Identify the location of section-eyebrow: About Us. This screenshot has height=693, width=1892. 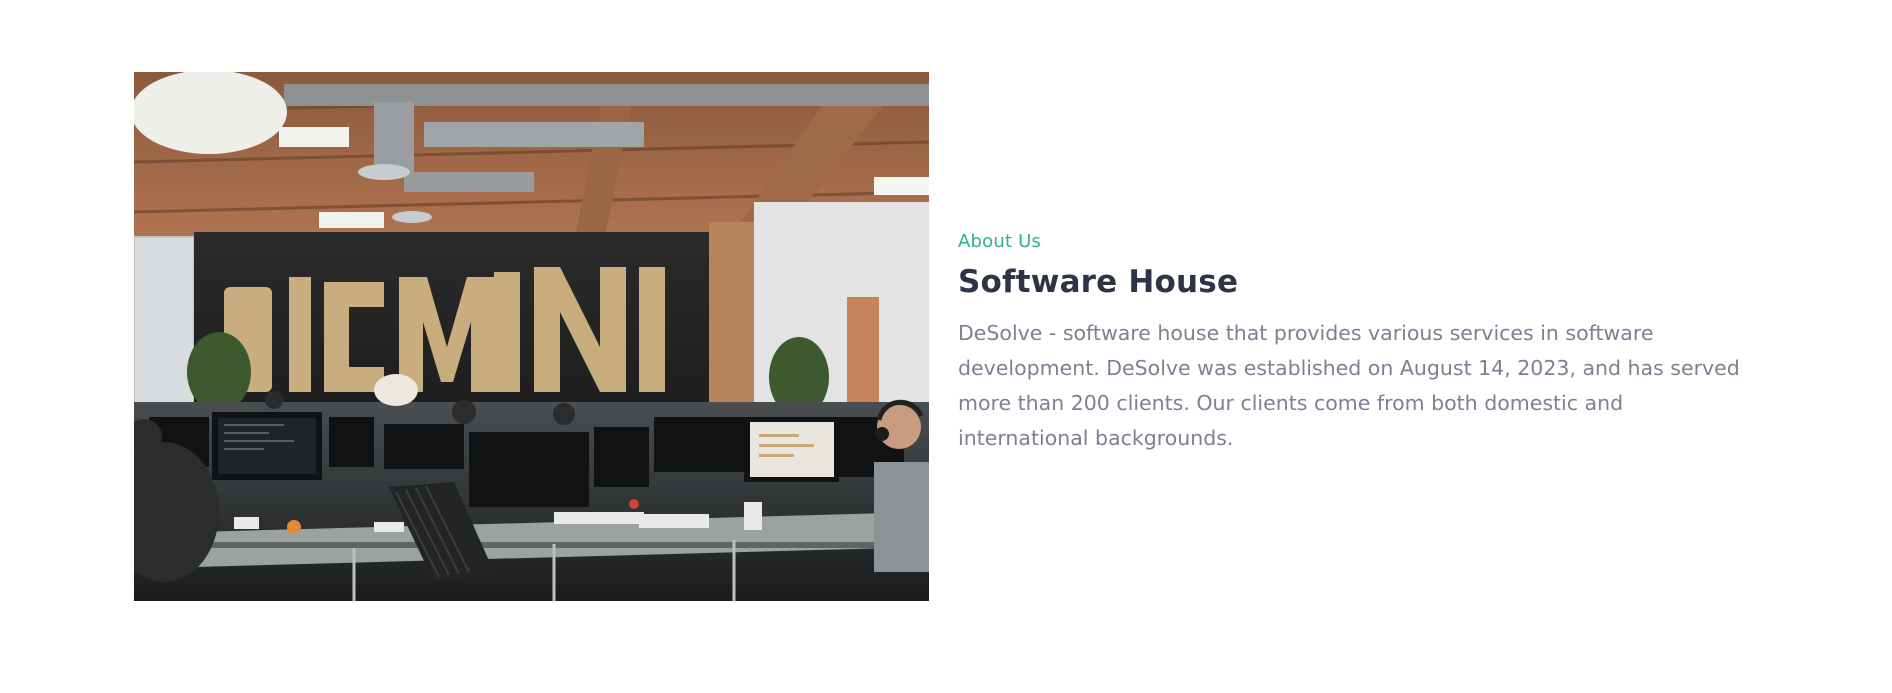
(1000, 241).